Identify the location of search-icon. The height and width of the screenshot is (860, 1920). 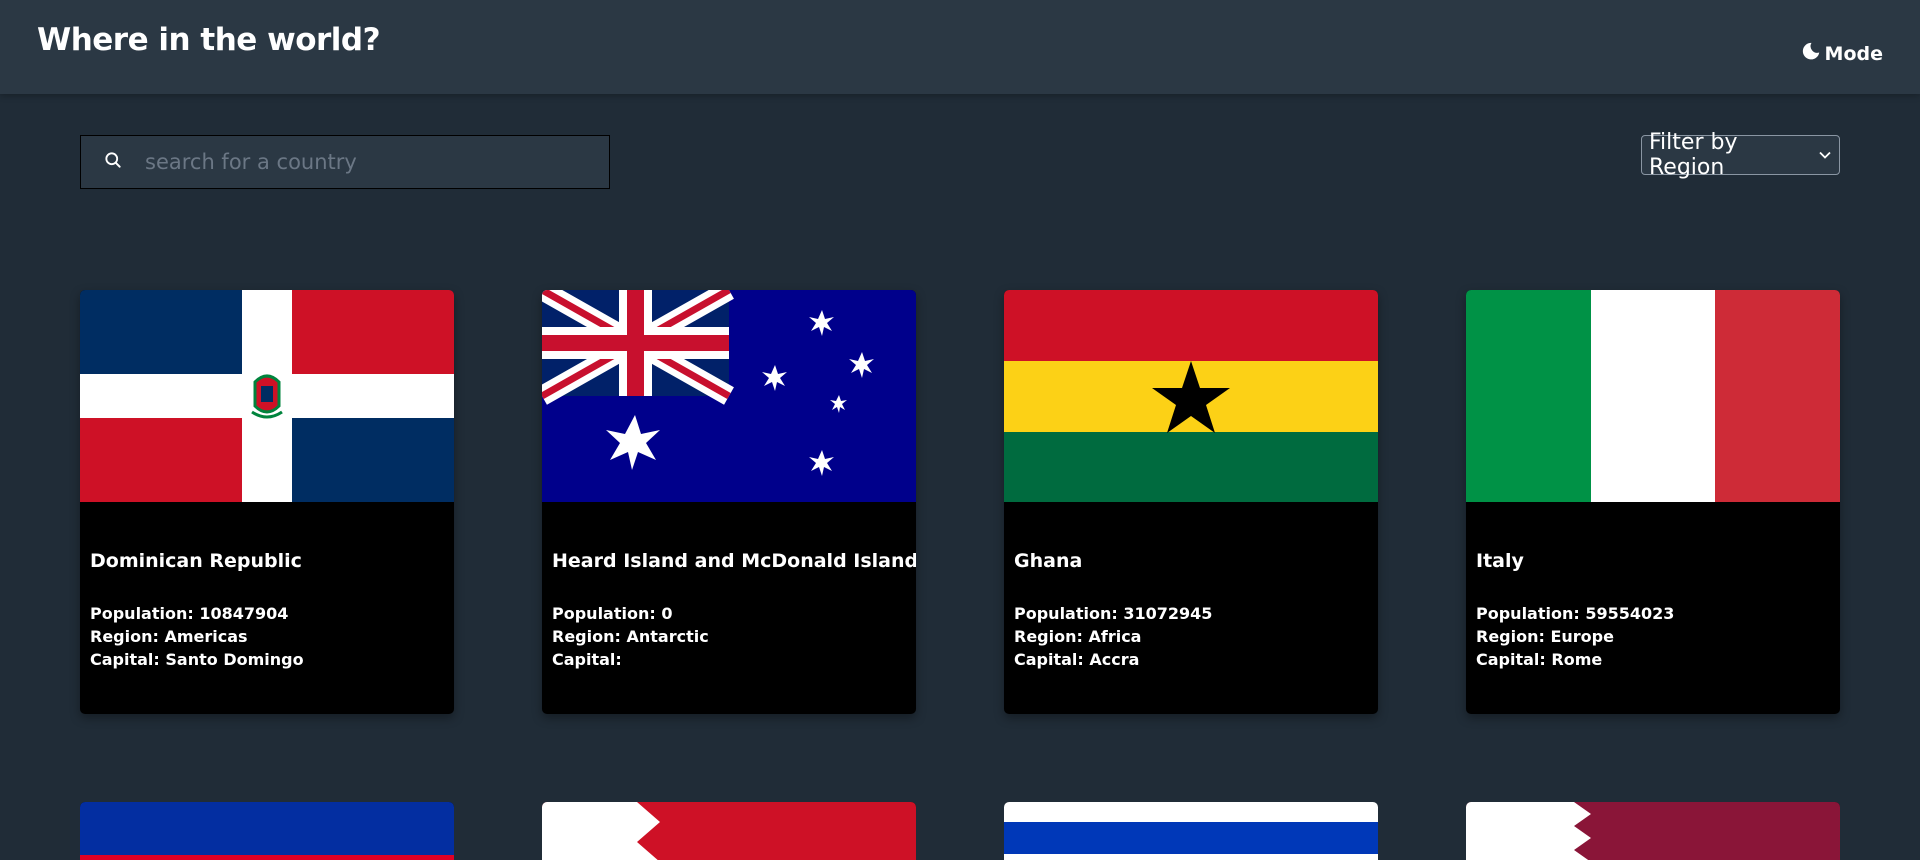
(113, 162).